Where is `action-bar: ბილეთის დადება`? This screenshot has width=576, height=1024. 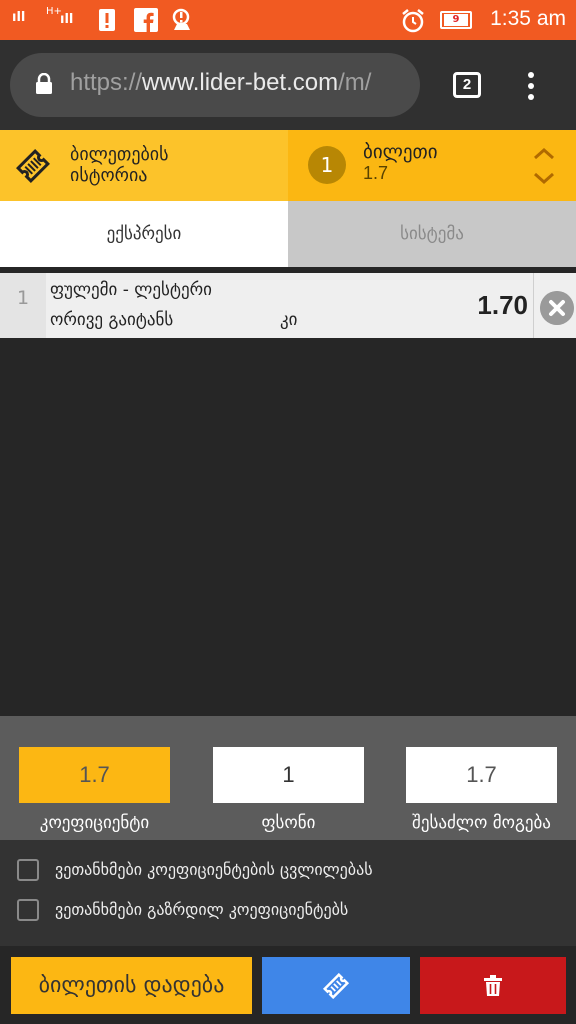 action-bar: ბილეთის დადება is located at coordinates (288, 985).